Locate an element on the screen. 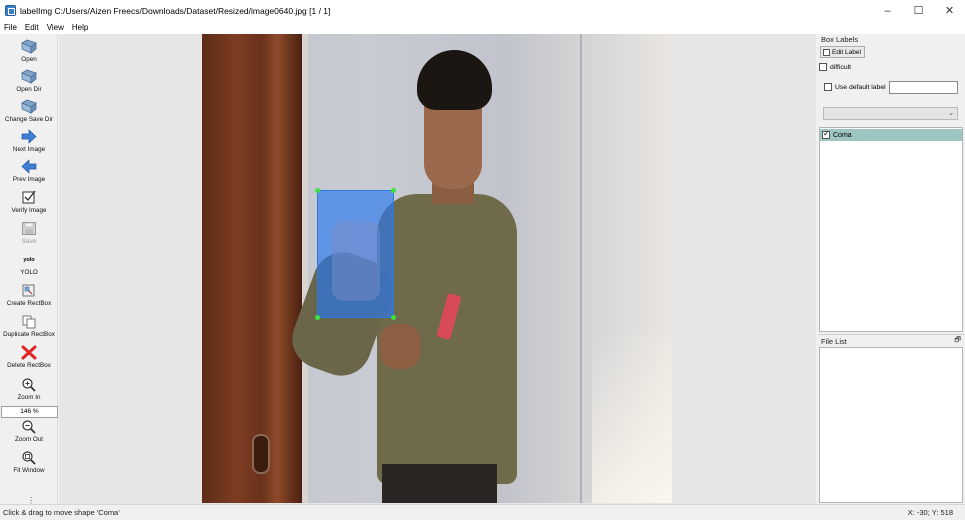 The height and width of the screenshot is (520, 965). duplicate-rectbox-label: Duplicate RectBox is located at coordinates (29, 334).